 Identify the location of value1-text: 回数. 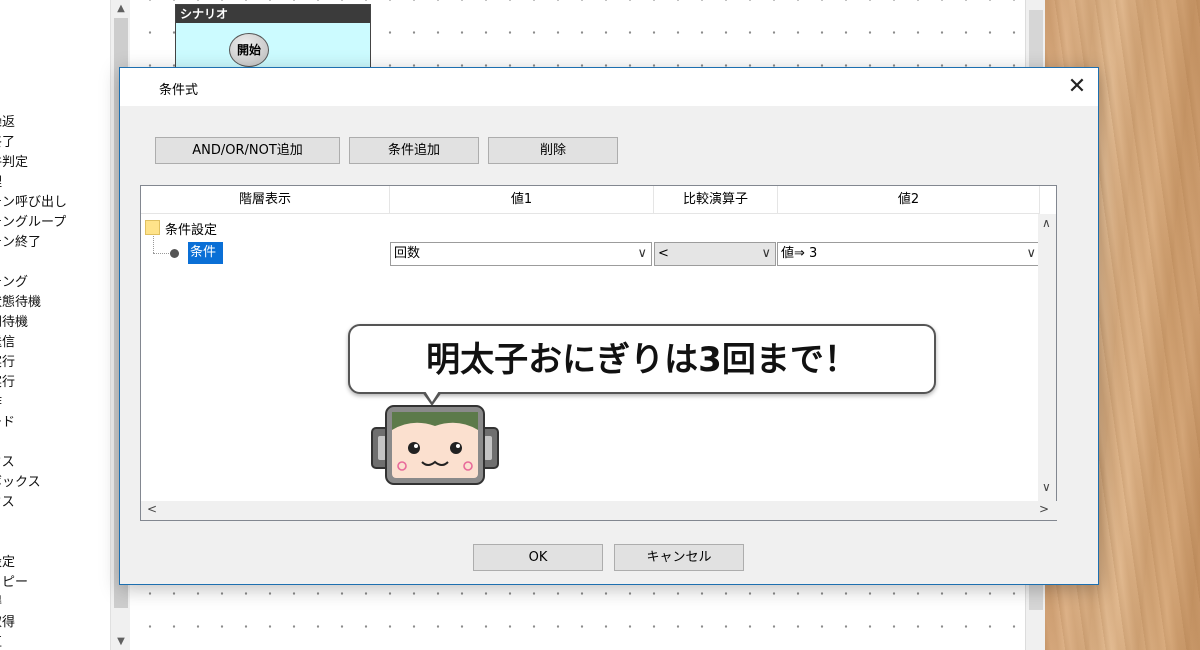
(407, 253).